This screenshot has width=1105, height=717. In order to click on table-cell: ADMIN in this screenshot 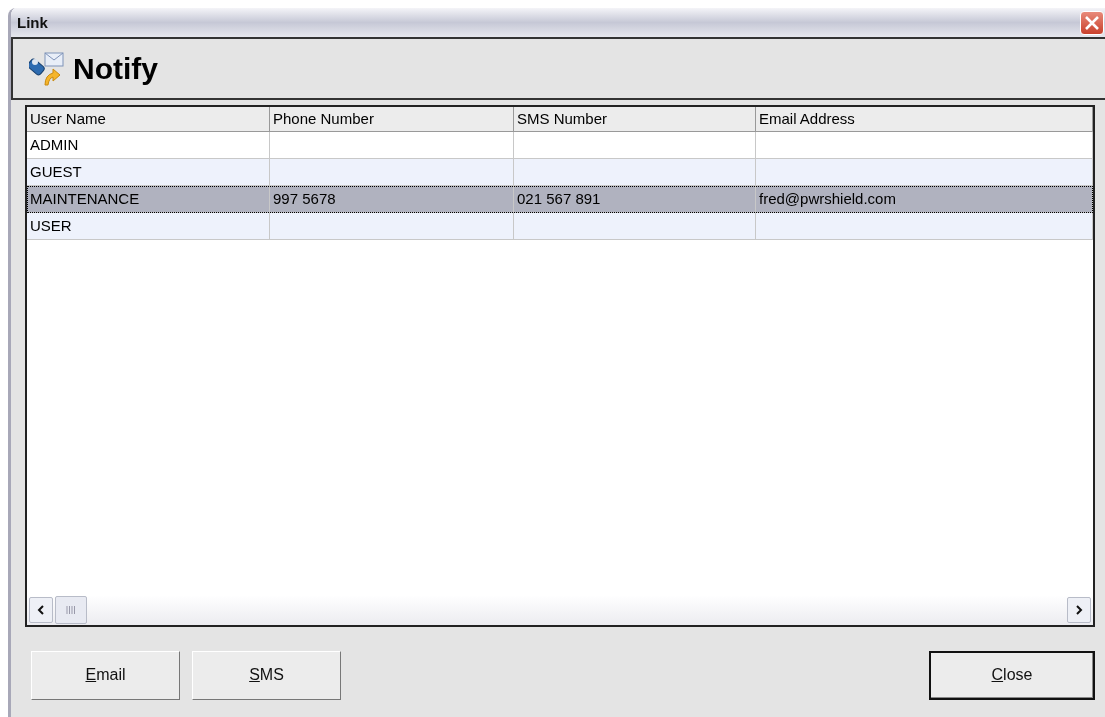, I will do `click(54, 144)`.